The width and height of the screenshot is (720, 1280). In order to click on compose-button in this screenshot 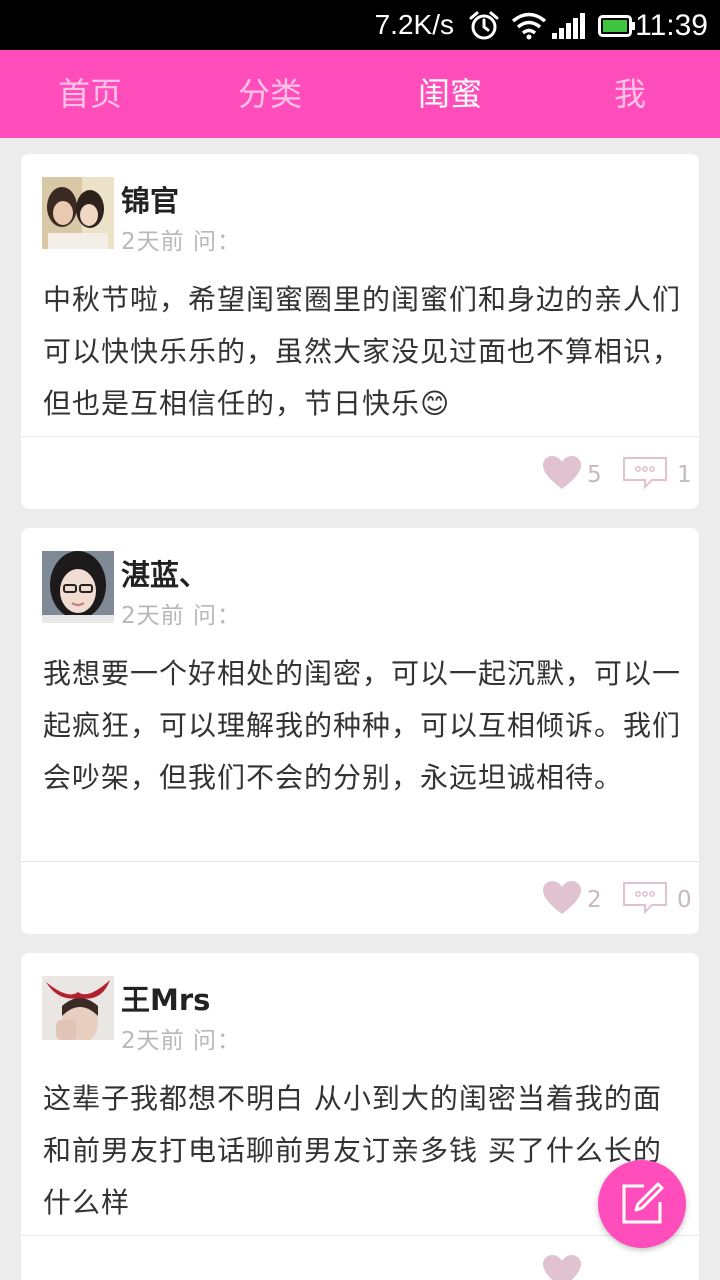, I will do `click(642, 1204)`.